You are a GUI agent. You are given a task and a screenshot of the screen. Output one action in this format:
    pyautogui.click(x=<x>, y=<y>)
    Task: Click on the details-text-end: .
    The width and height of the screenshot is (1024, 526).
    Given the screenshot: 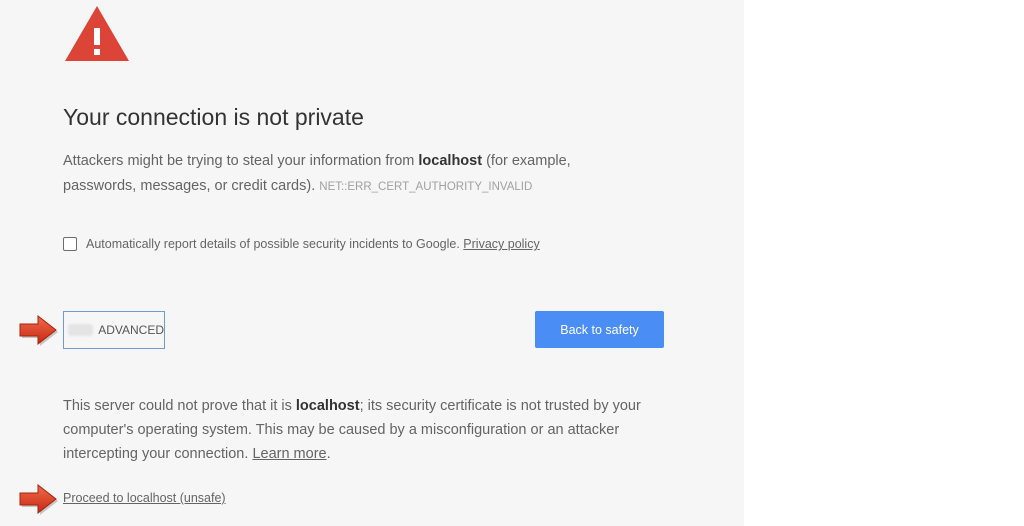 What is the action you would take?
    pyautogui.click(x=328, y=454)
    